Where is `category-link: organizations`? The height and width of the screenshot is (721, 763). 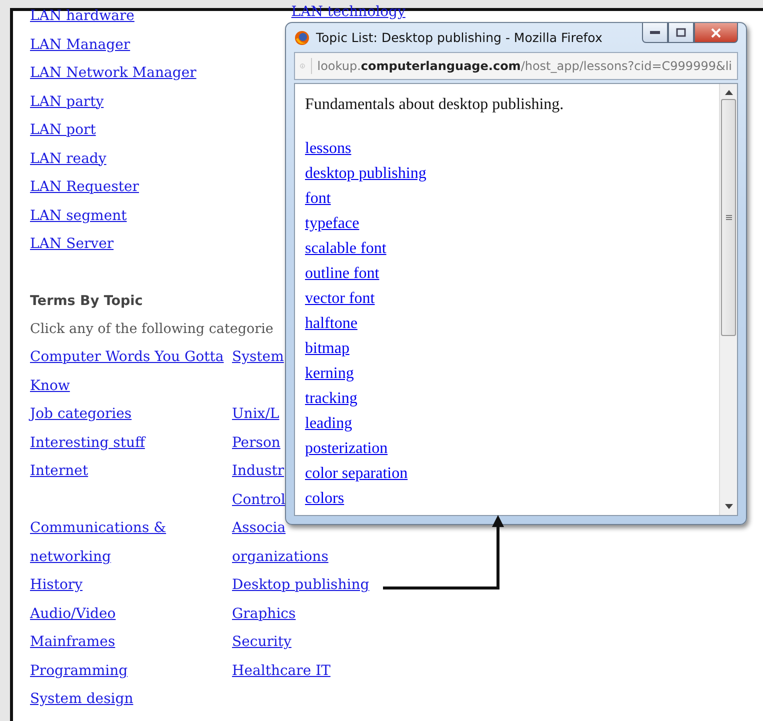
category-link: organizations is located at coordinates (280, 556).